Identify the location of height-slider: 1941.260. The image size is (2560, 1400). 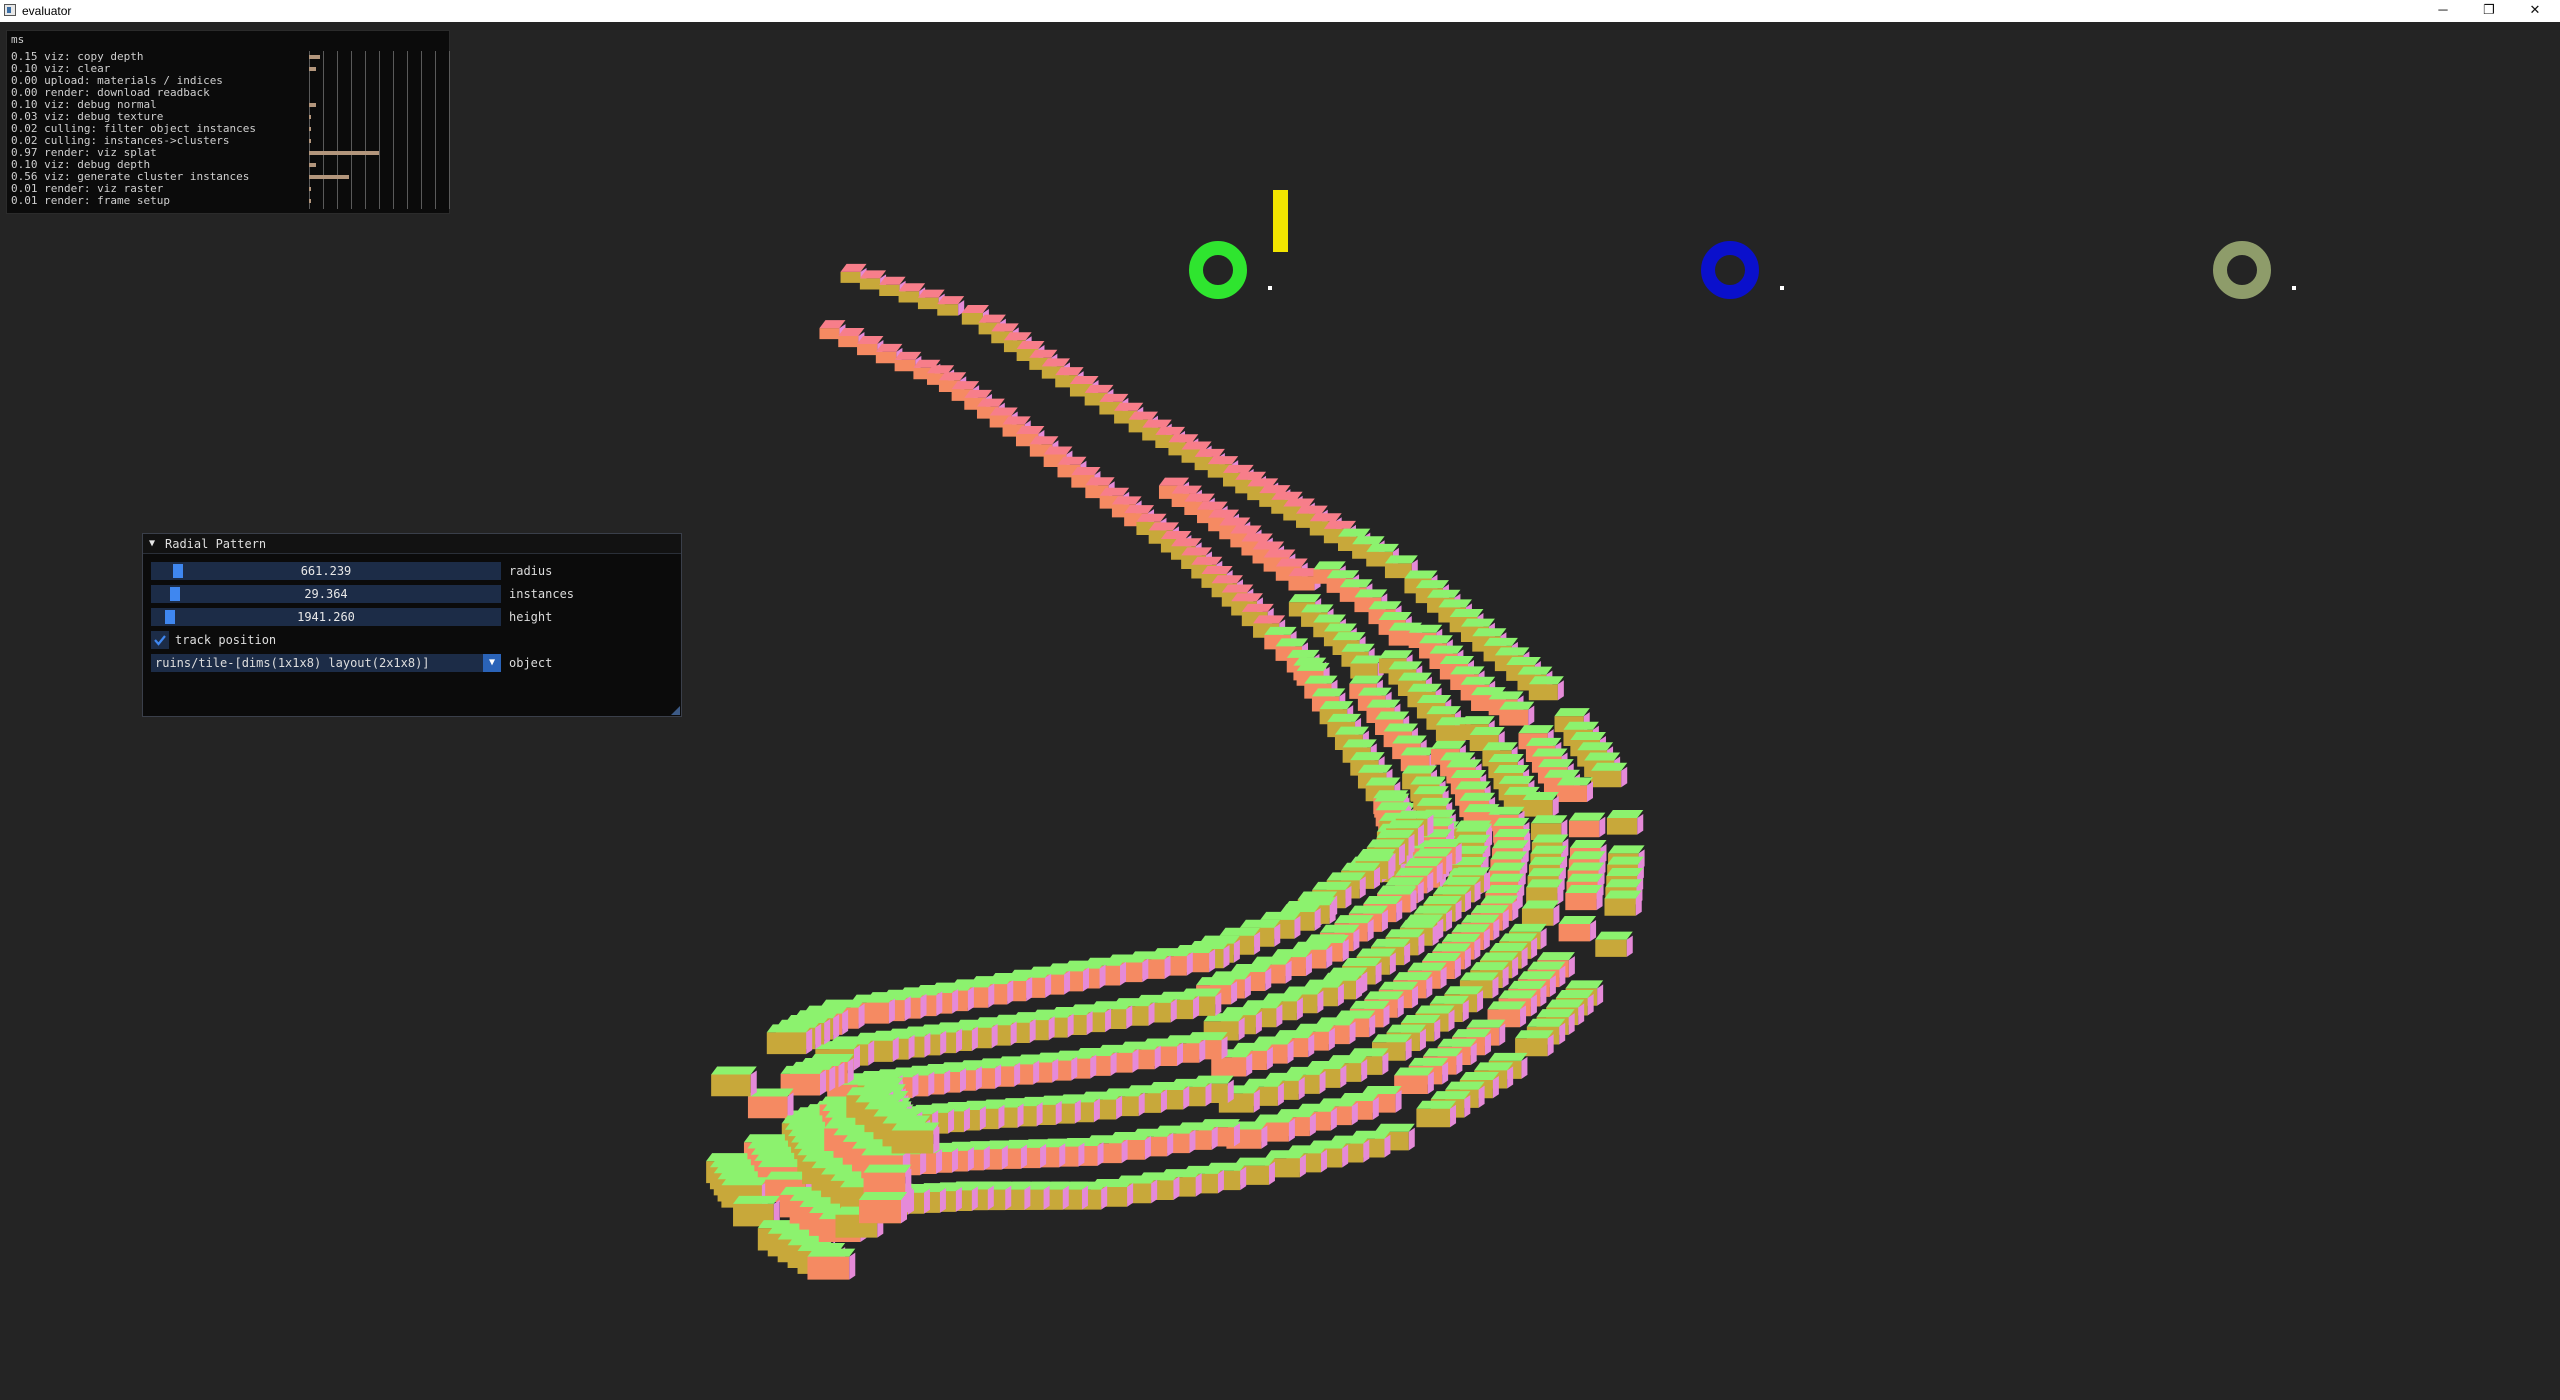
(326, 617).